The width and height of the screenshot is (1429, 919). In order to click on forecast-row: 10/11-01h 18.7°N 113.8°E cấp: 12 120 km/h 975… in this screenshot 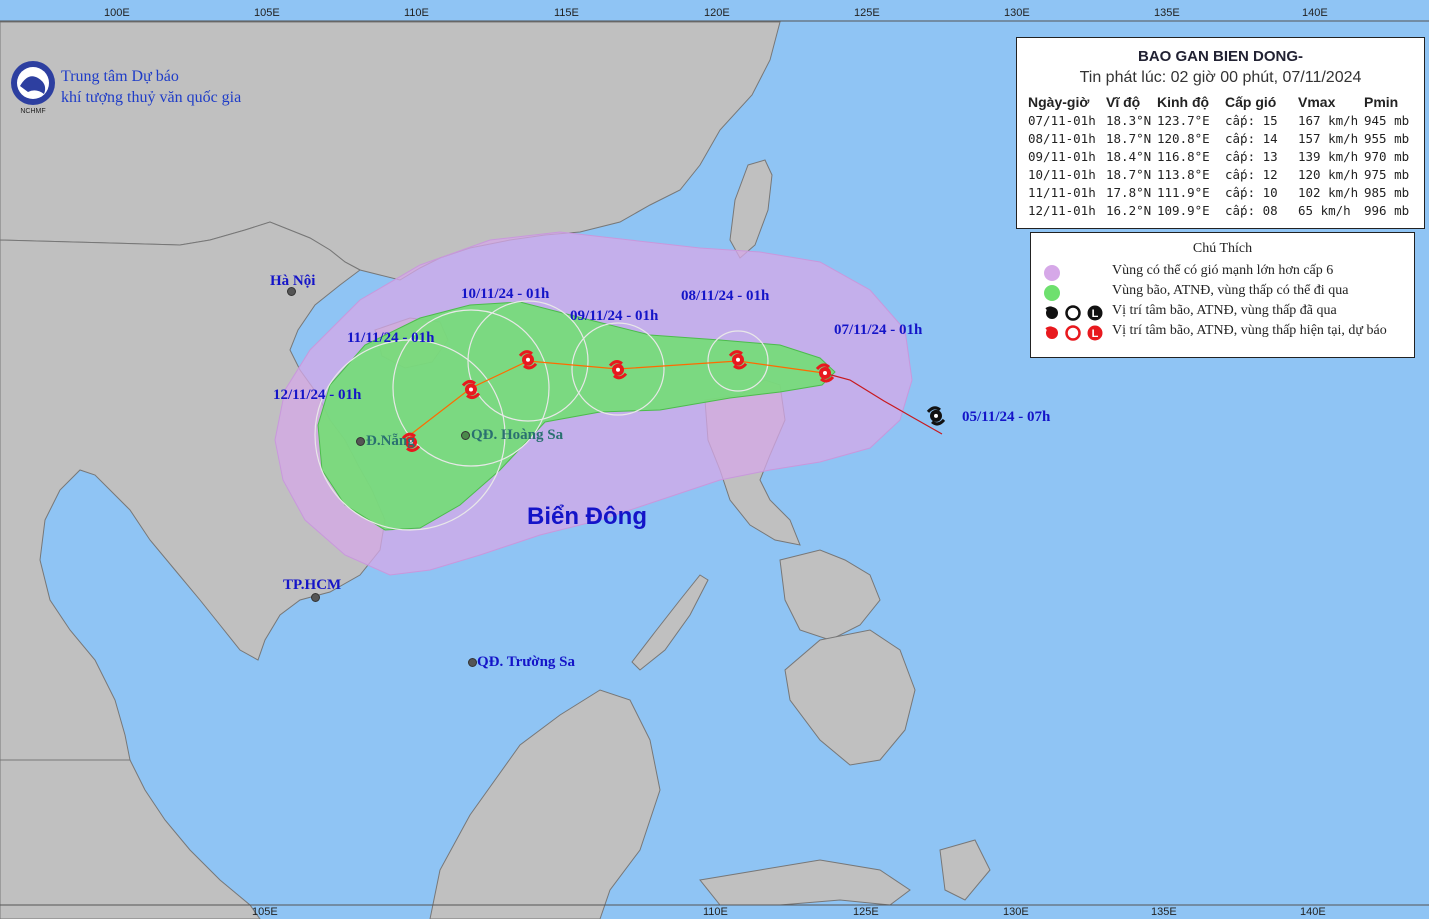, I will do `click(1222, 174)`.